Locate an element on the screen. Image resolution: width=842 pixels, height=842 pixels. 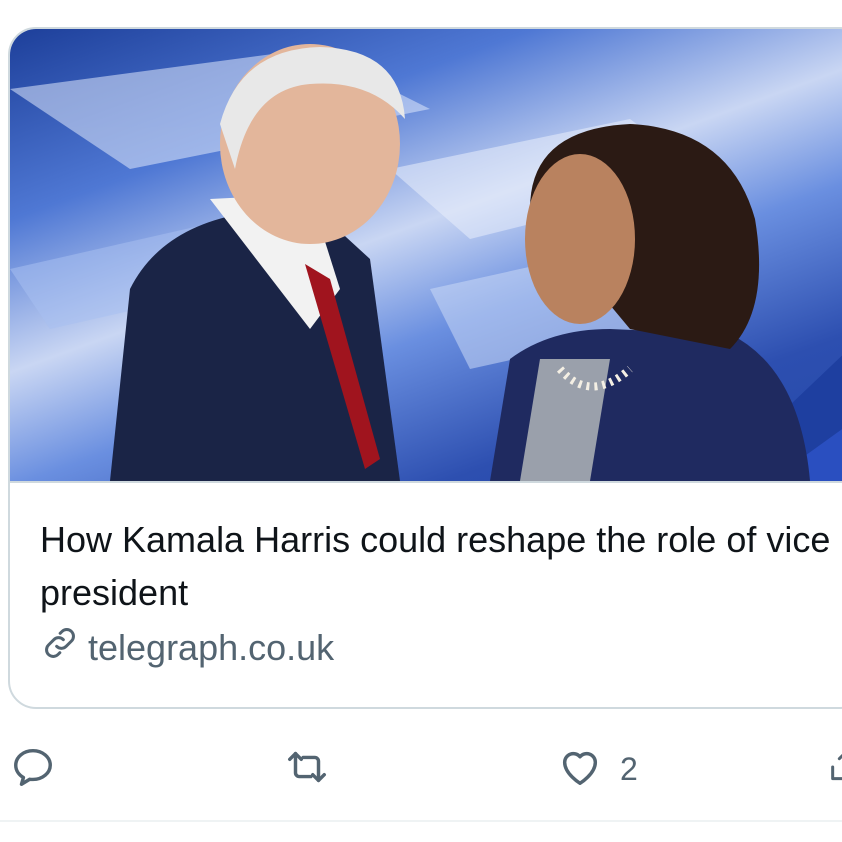
like-count: 2 is located at coordinates (629, 769).